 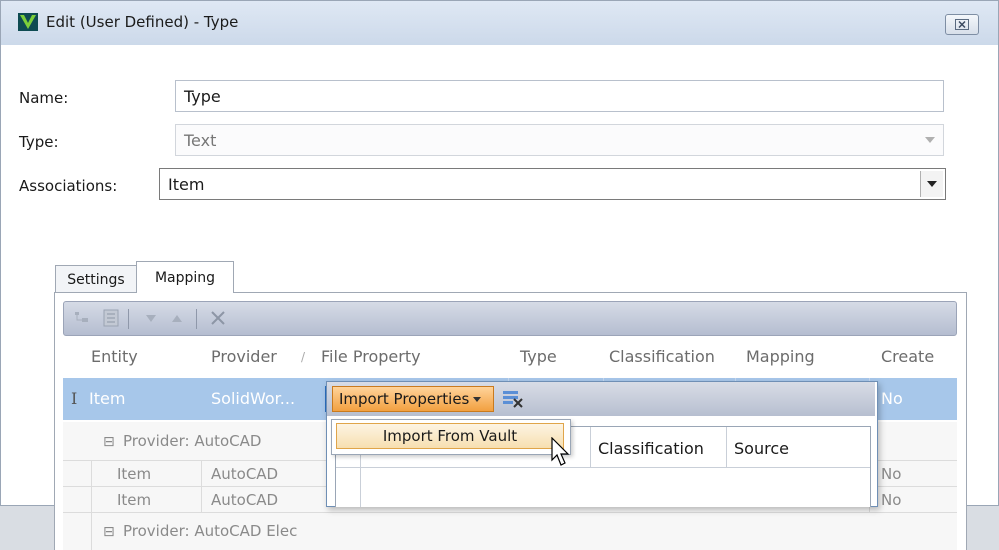 I want to click on sort-indicator-icon: /, so click(x=303, y=357).